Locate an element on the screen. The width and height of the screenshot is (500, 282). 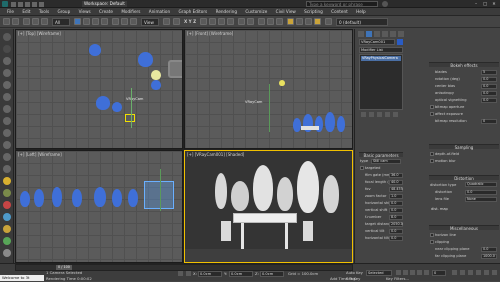
snap-toggle-icon is located at coordinates (203, 21).